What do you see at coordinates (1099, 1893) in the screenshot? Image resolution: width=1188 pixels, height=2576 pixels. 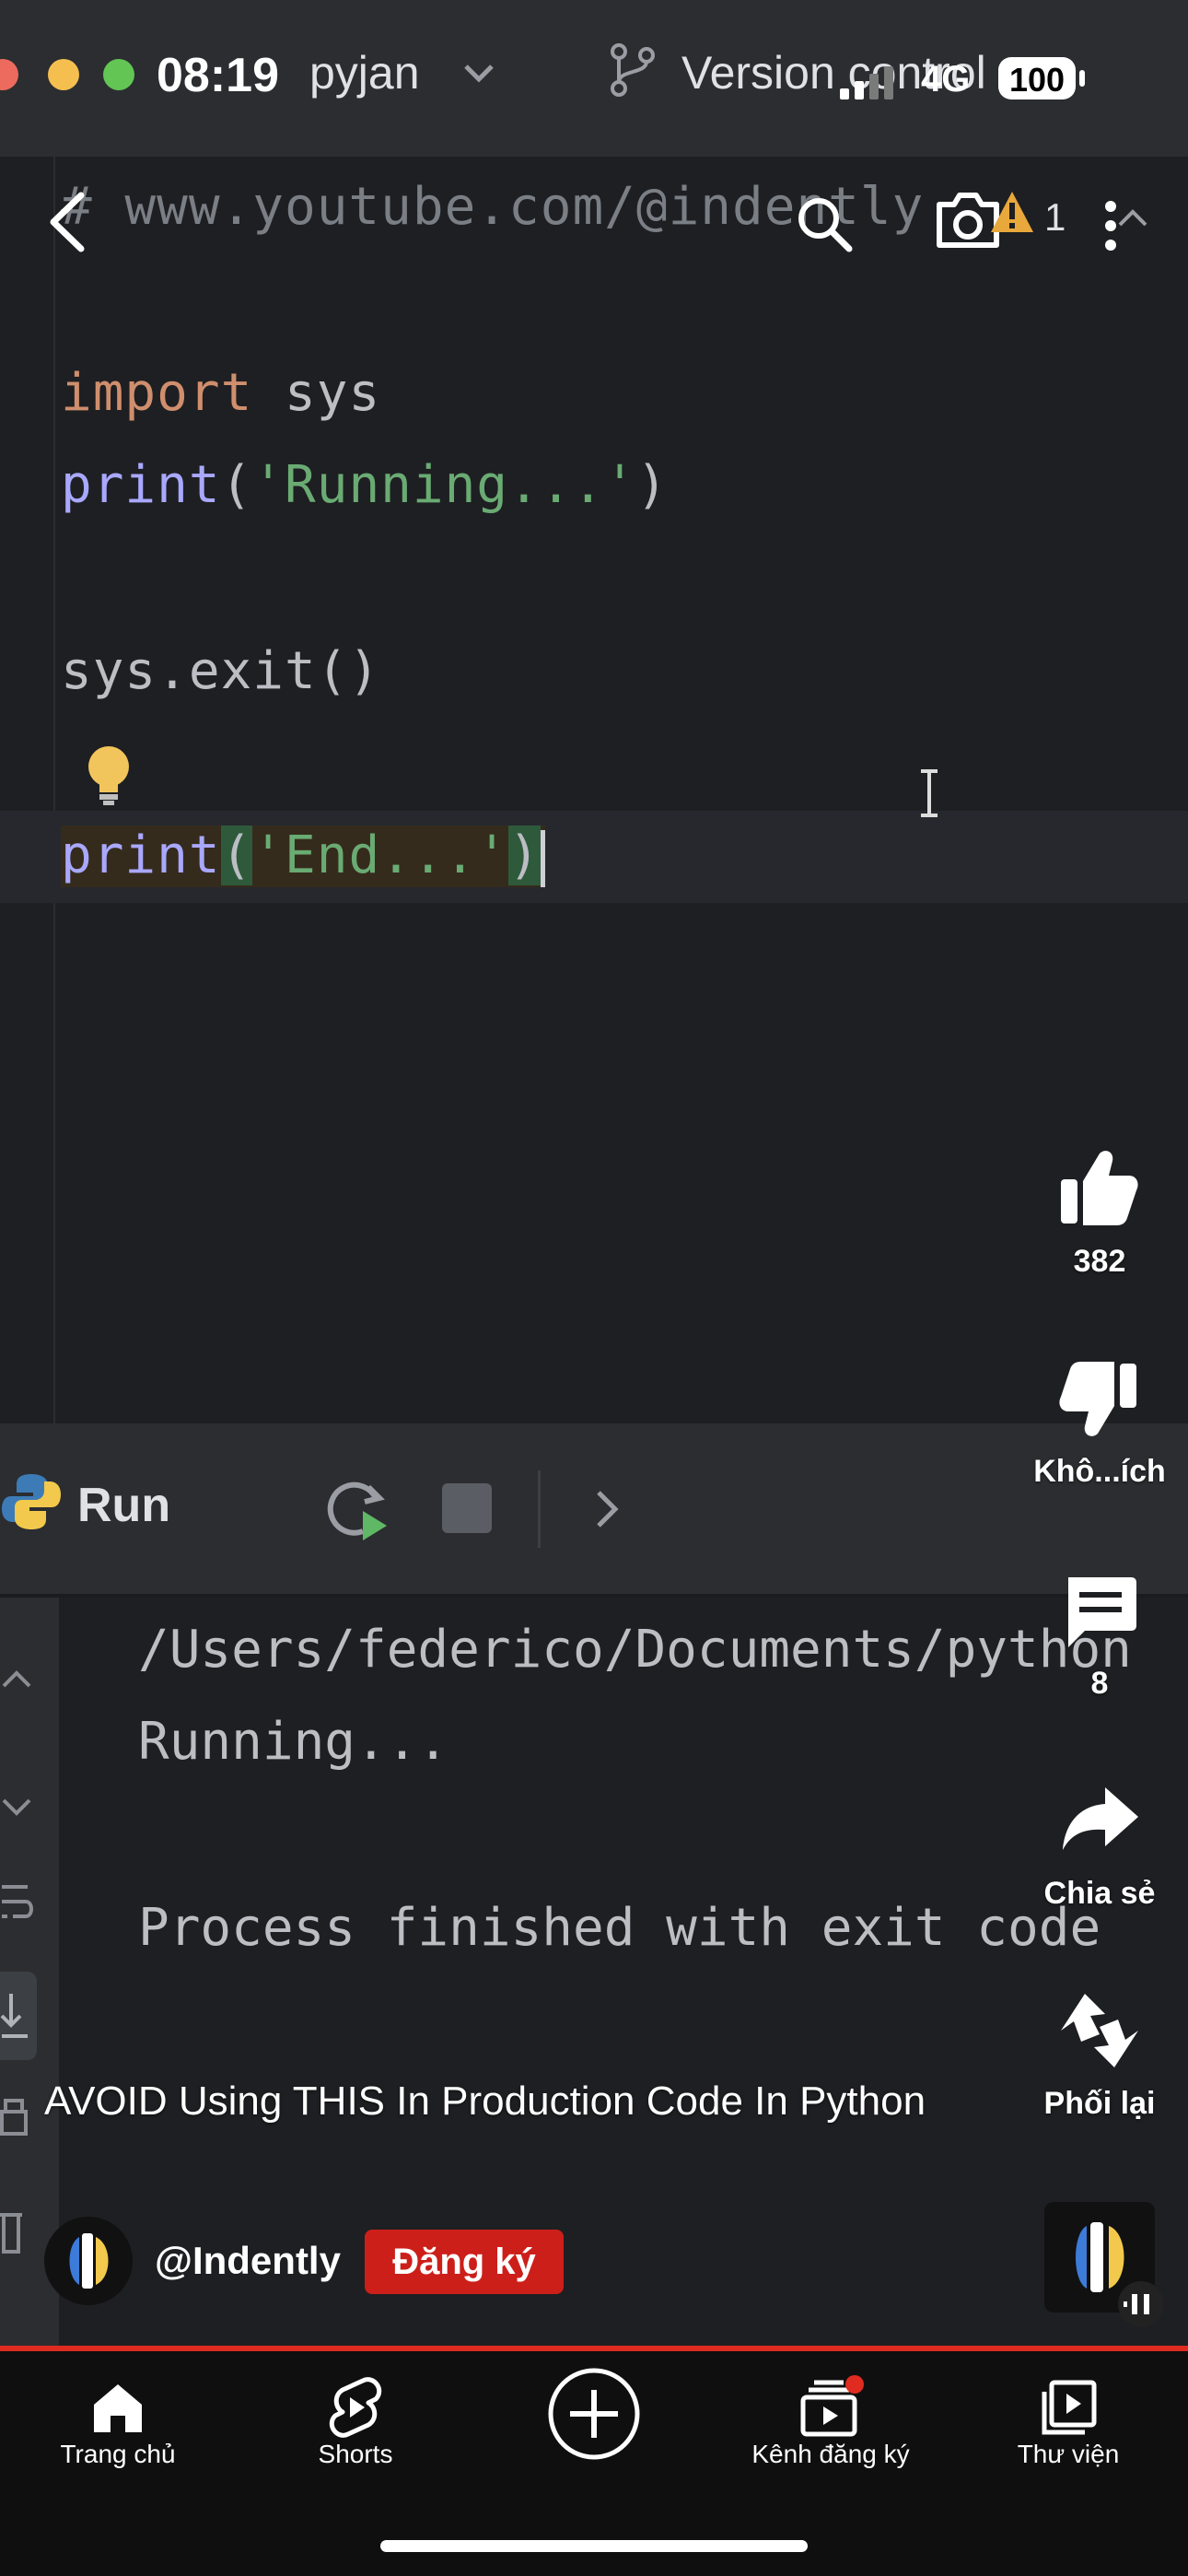 I see `share-label: Chia sẻ` at bounding box center [1099, 1893].